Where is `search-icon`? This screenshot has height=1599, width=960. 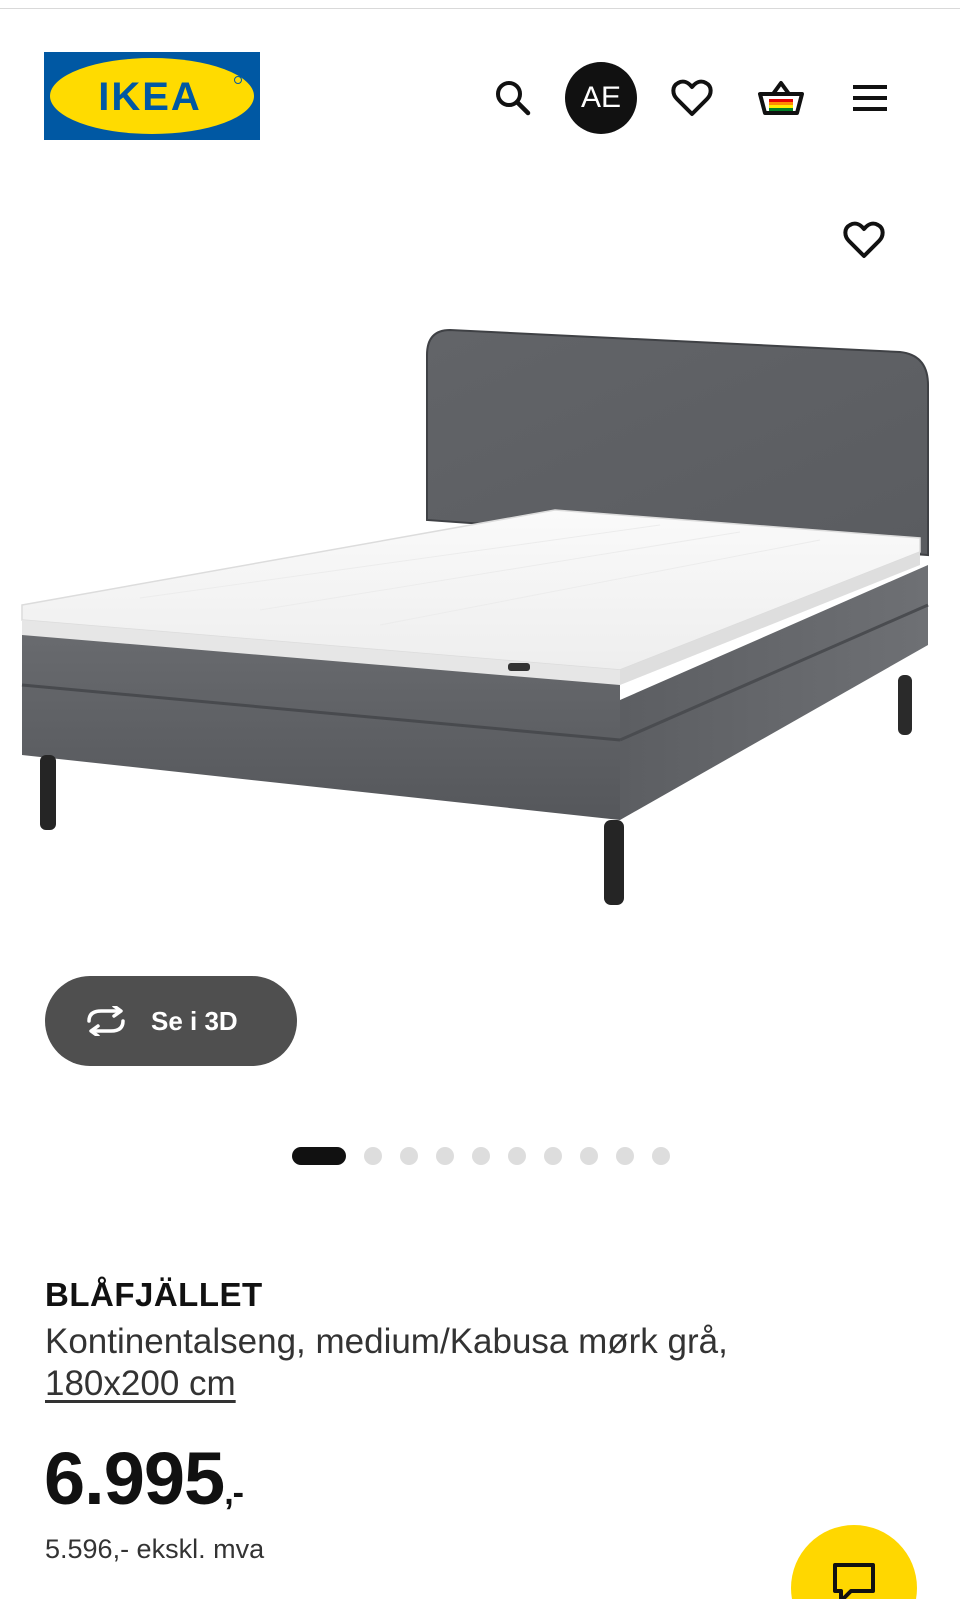 search-icon is located at coordinates (513, 98).